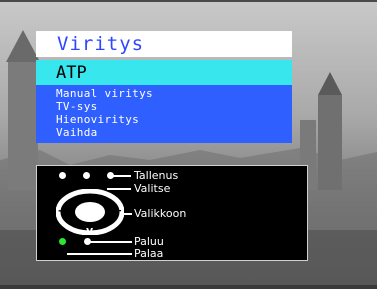 The image size is (377, 289). I want to click on pad-left-icon: –, so click(61, 210).